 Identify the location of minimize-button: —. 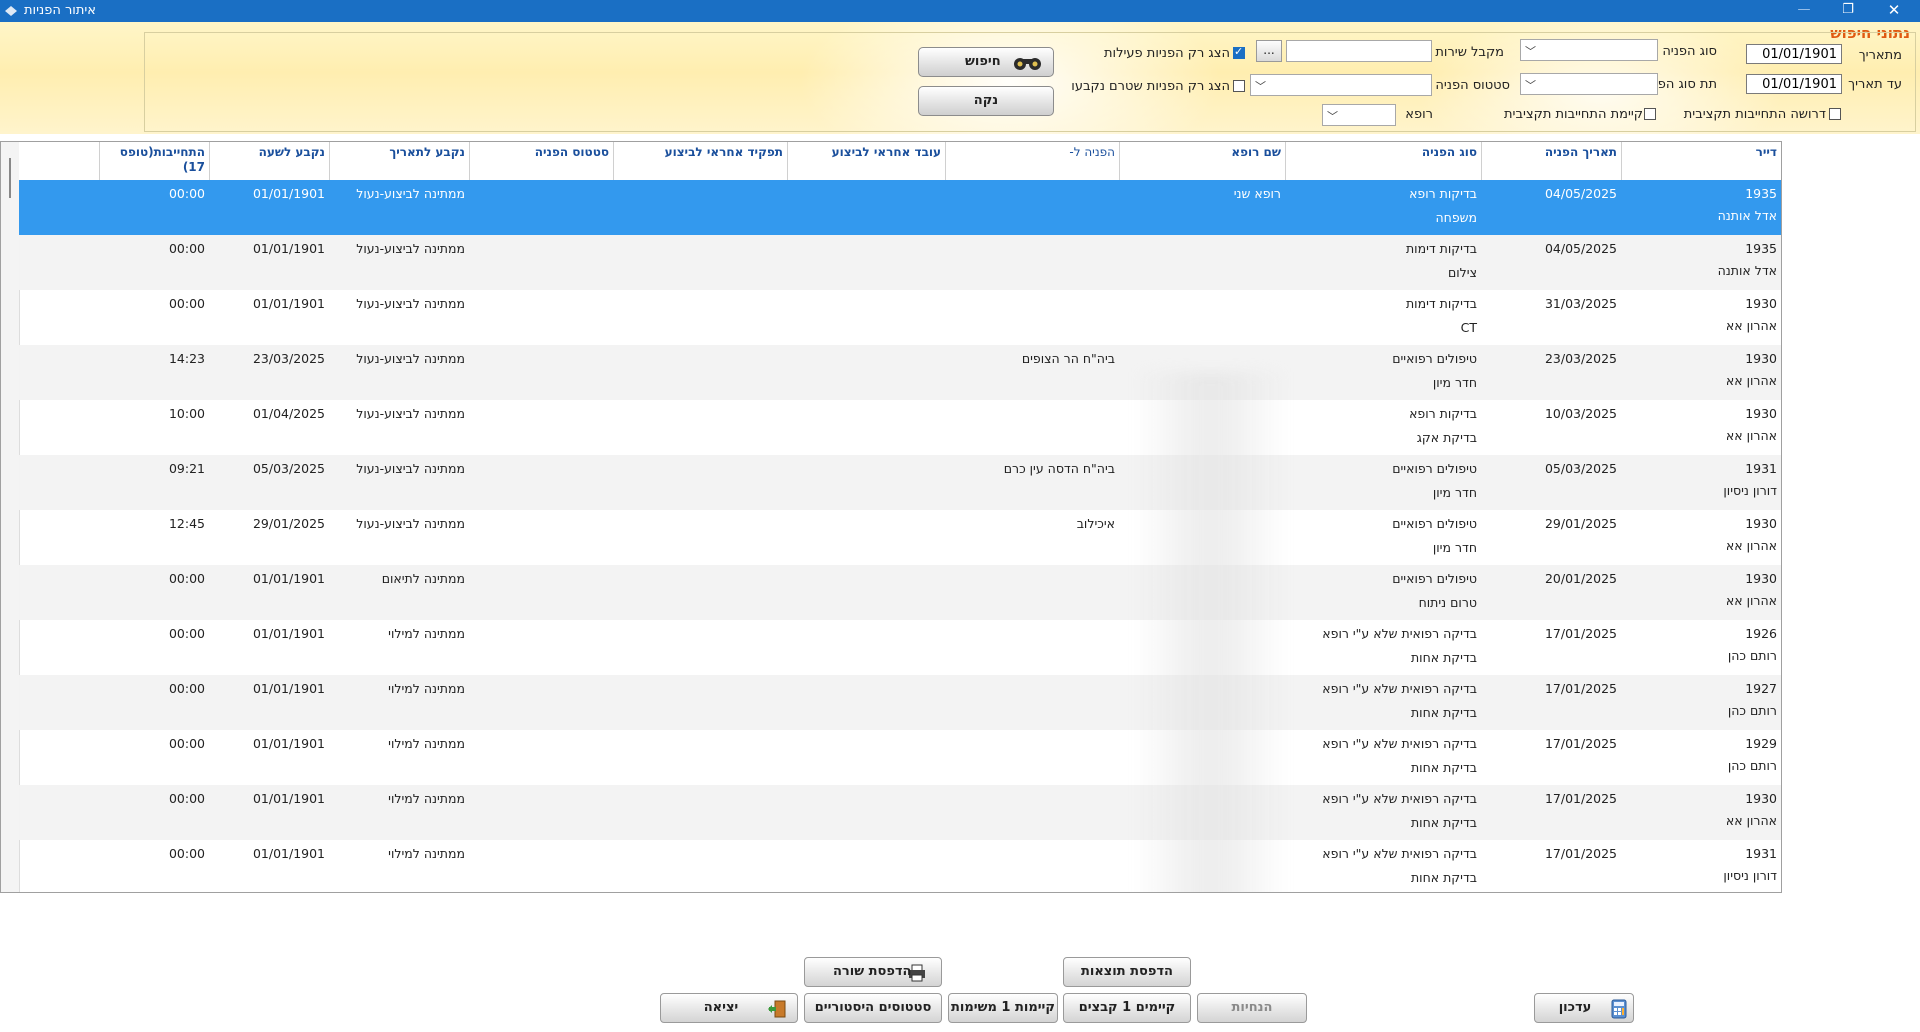
(1804, 11).